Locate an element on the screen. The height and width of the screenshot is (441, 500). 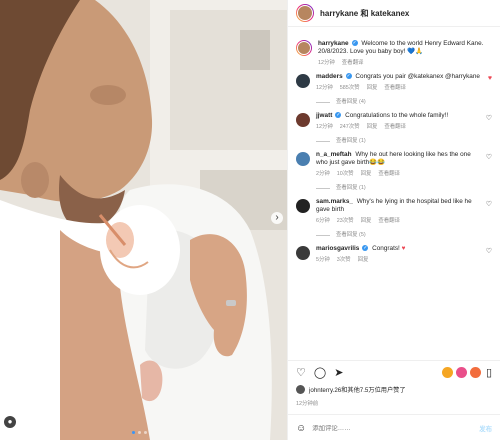
reaction-stickers is located at coordinates (461, 372).